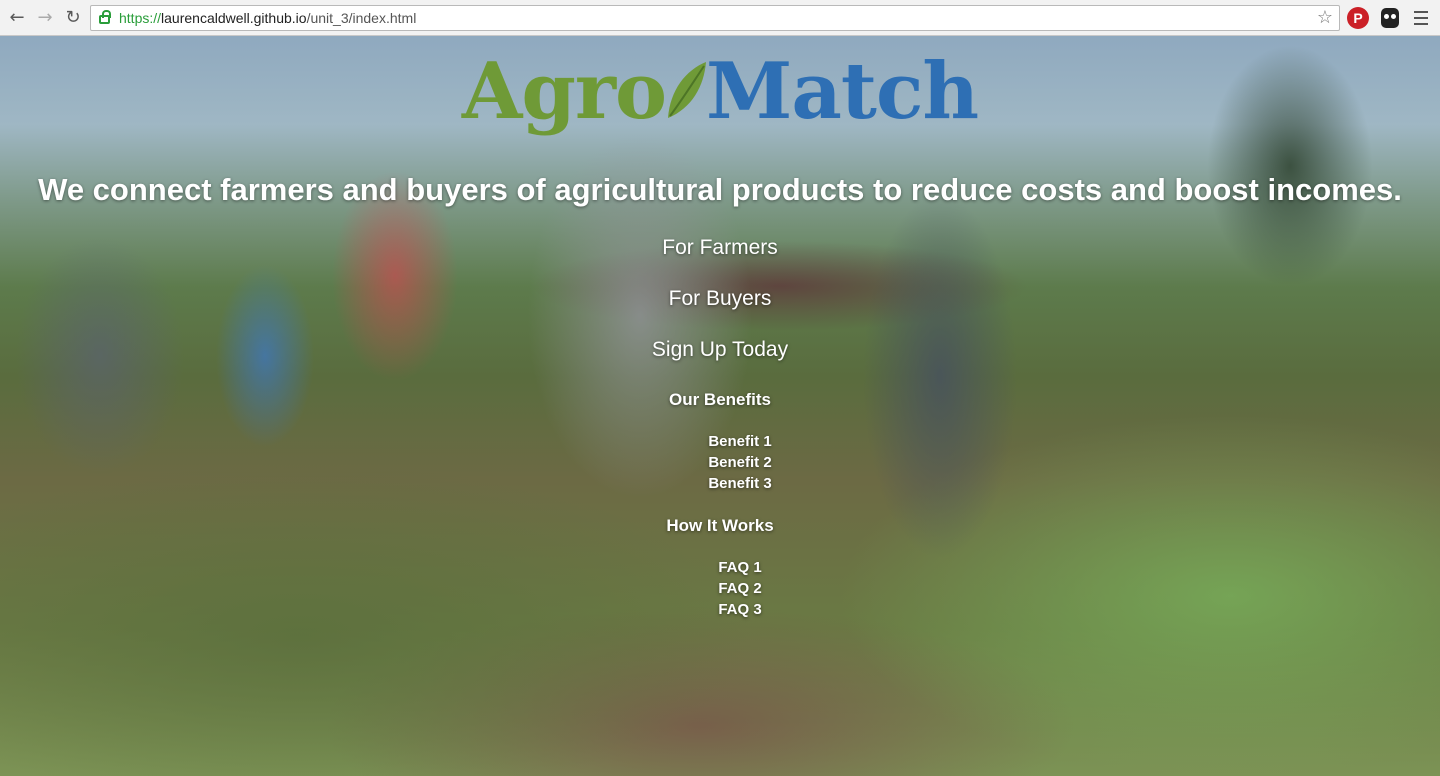 The image size is (1440, 776). Describe the element at coordinates (1325, 17) in the screenshot. I see `bookmark-star-icon: ☆` at that location.